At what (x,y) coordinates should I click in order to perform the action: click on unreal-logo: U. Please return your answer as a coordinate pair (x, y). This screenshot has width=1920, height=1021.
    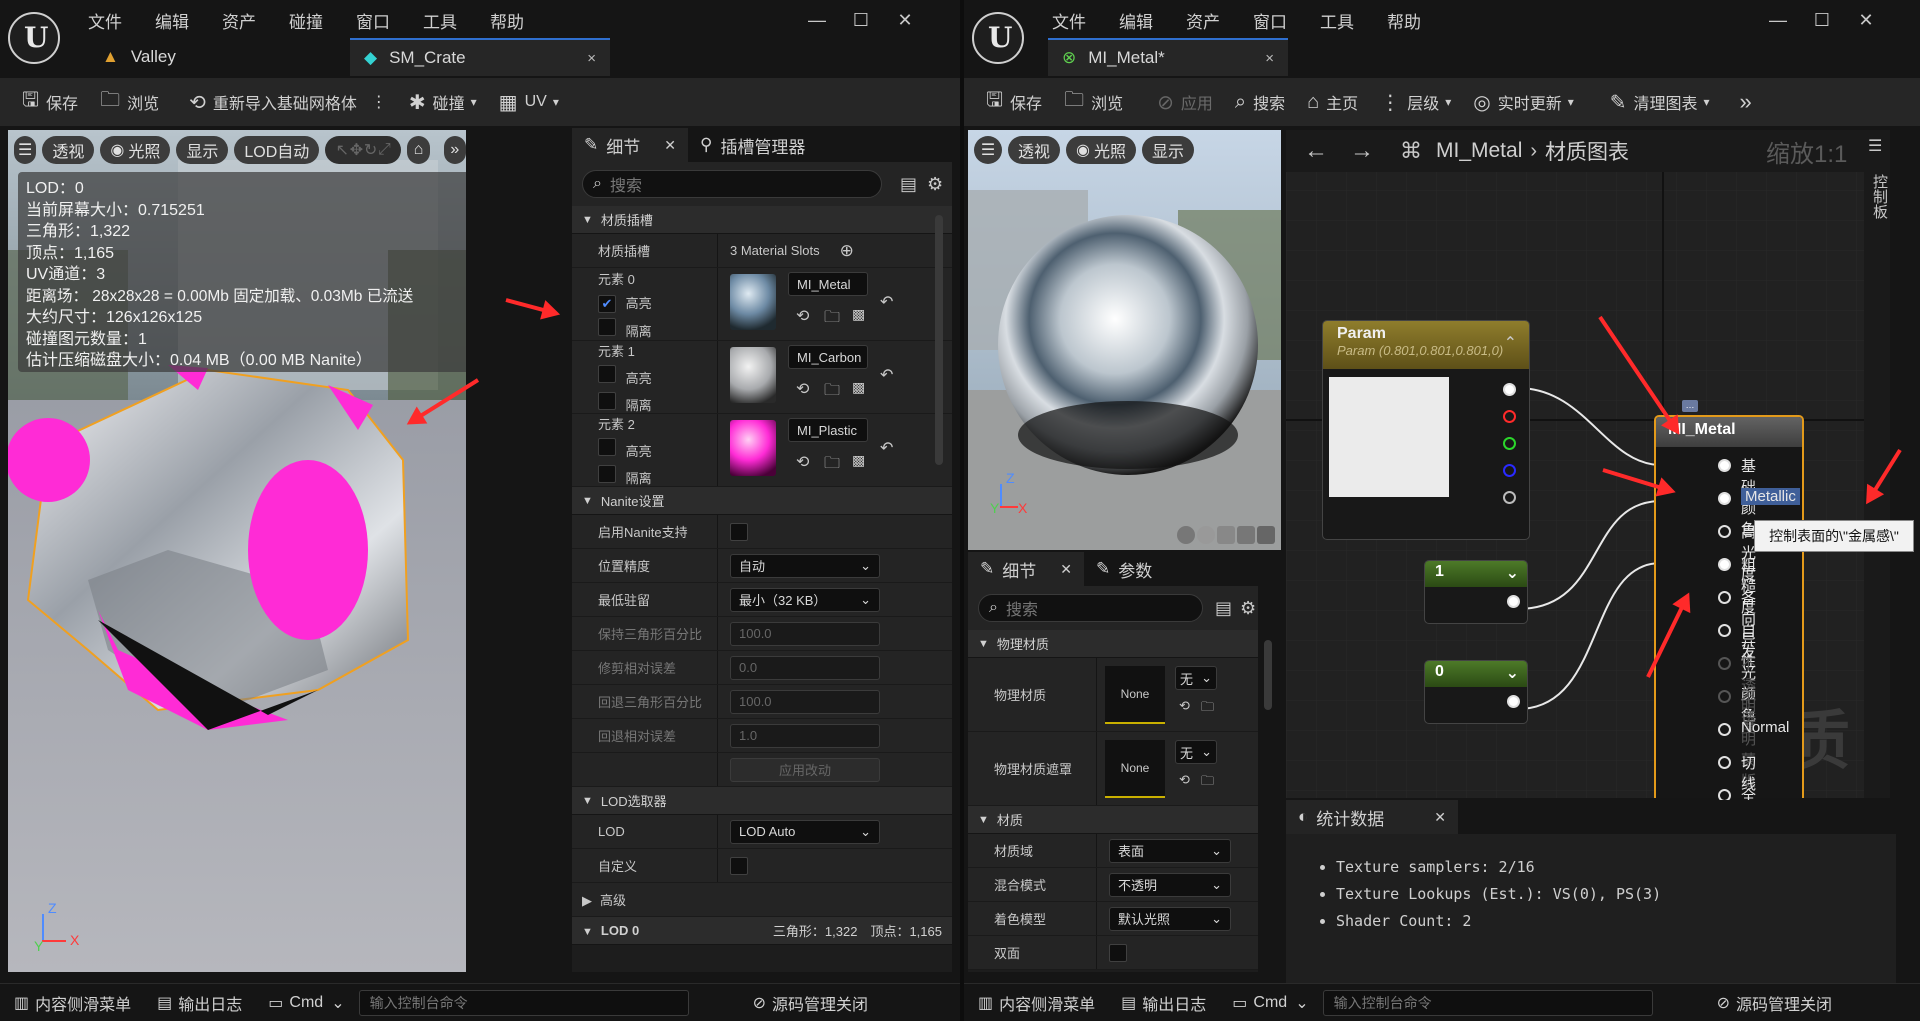
    Looking at the image, I should click on (34, 38).